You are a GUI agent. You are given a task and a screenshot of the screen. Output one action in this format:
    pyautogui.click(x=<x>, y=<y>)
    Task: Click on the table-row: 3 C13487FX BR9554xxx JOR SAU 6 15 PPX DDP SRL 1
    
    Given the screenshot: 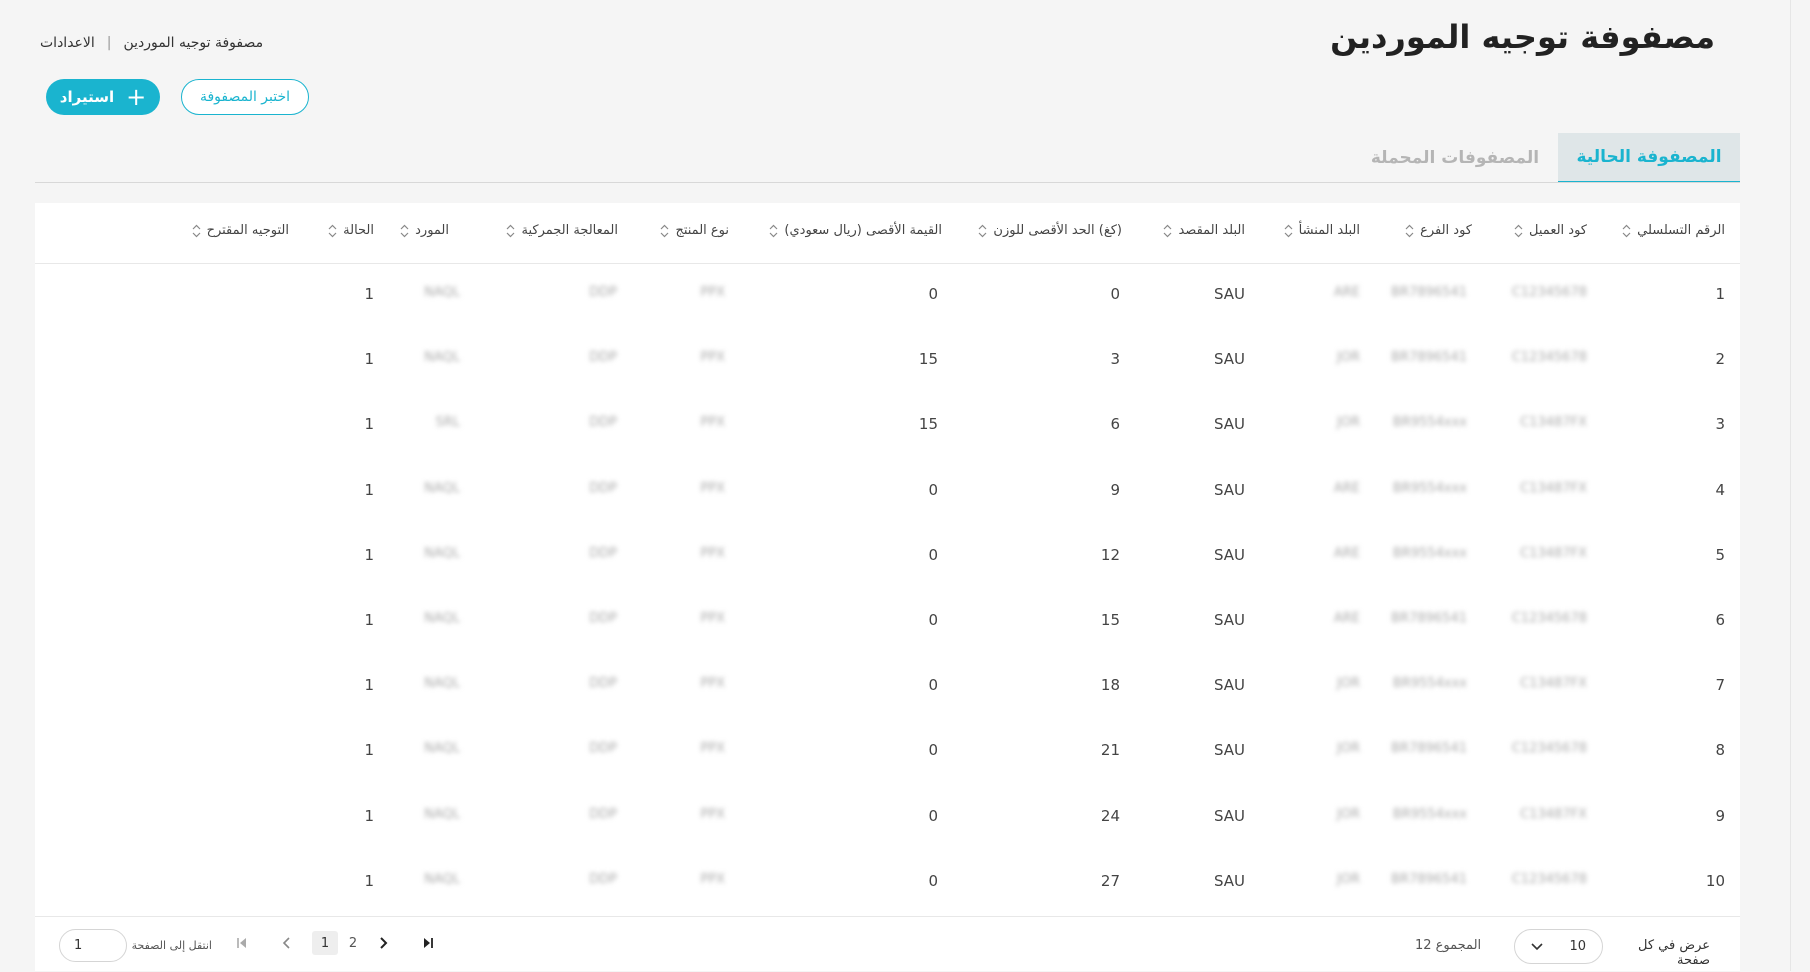 What is the action you would take?
    pyautogui.click(x=887, y=425)
    